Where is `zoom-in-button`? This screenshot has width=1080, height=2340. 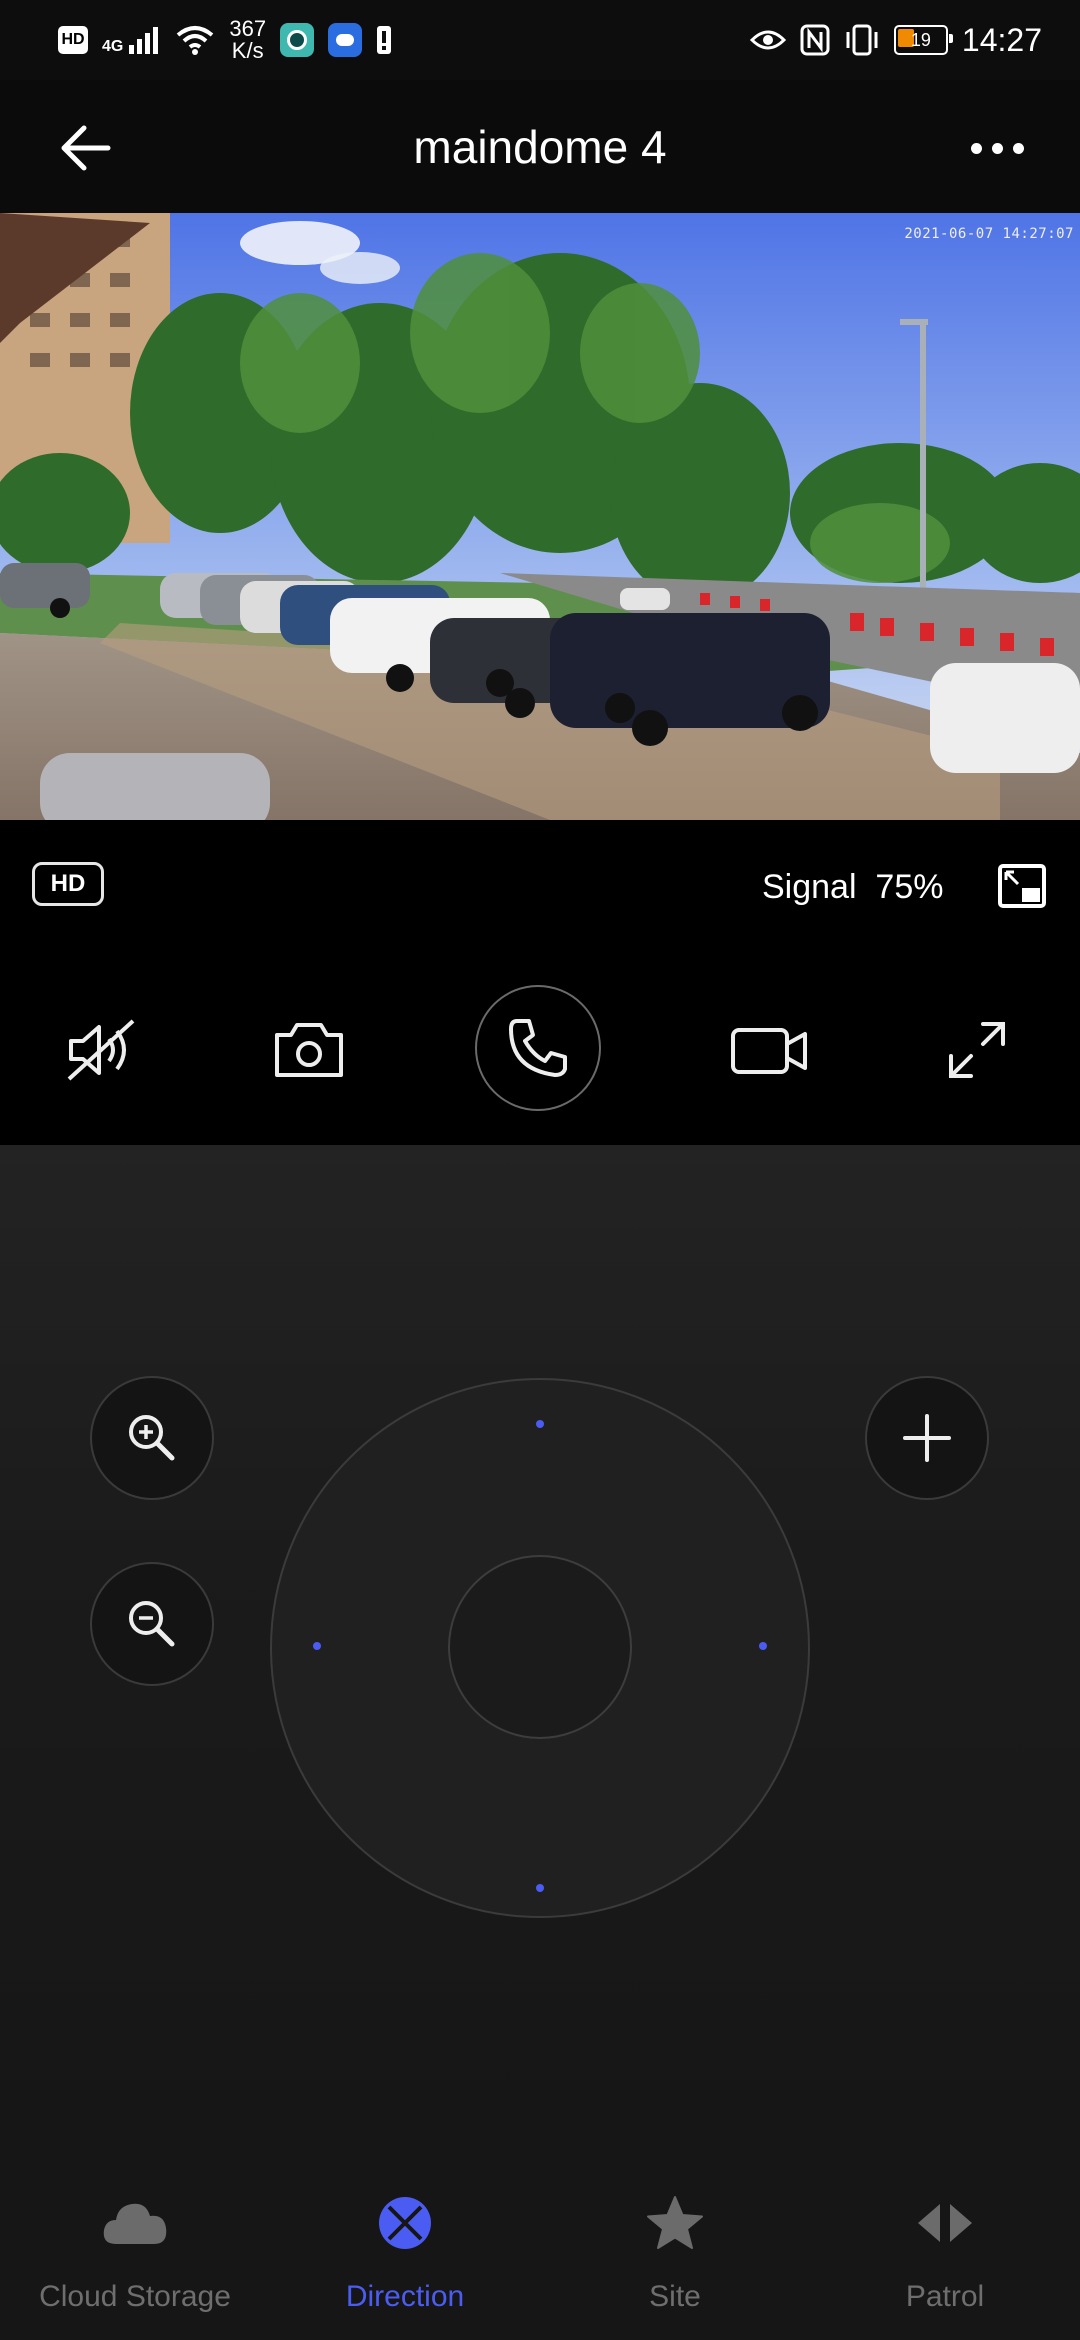
zoom-in-button is located at coordinates (152, 1438).